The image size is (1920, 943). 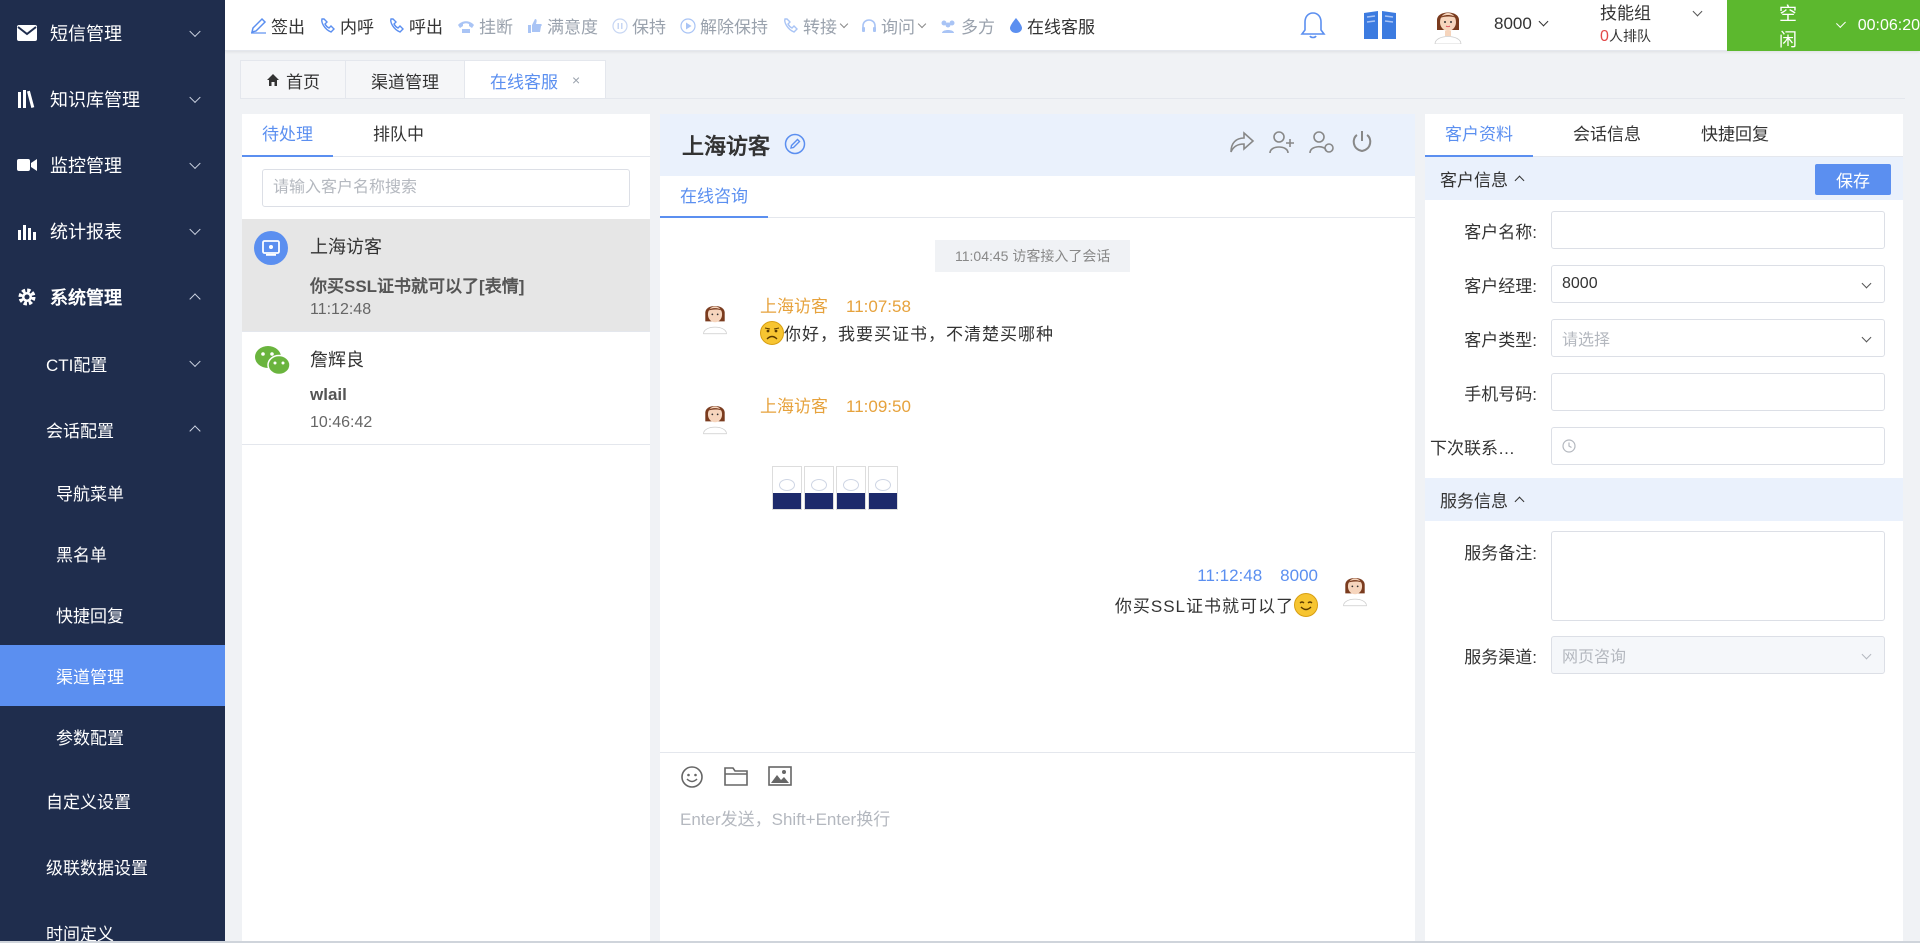 I want to click on user-link-icon, so click(x=1322, y=143).